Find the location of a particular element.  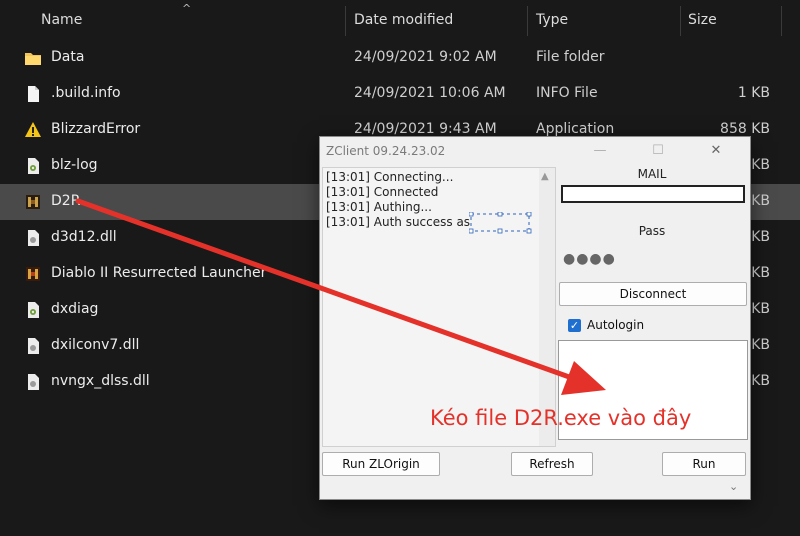

drag-instruction-caption: Kéo file D2R.exe vào đây is located at coordinates (561, 418).